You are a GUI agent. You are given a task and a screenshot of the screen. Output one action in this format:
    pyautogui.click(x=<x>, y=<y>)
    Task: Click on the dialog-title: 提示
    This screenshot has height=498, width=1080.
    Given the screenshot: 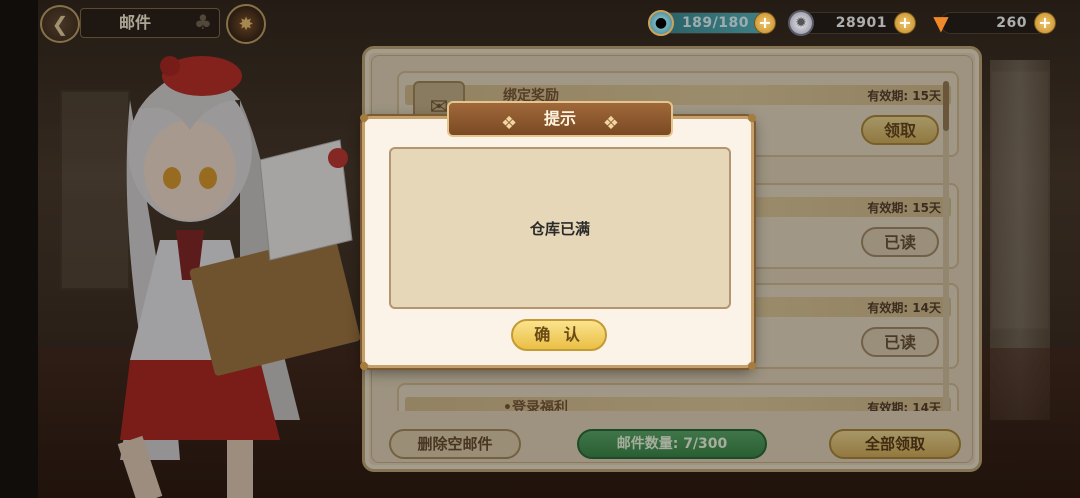 What is the action you would take?
    pyautogui.click(x=559, y=118)
    